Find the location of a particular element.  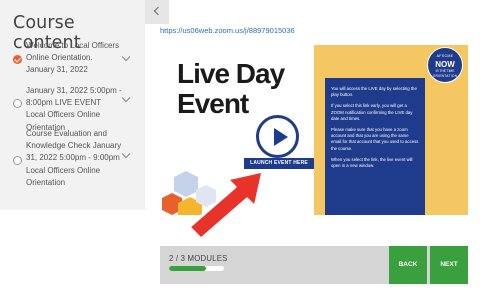

collapse-sidebar-button is located at coordinates (157, 12).